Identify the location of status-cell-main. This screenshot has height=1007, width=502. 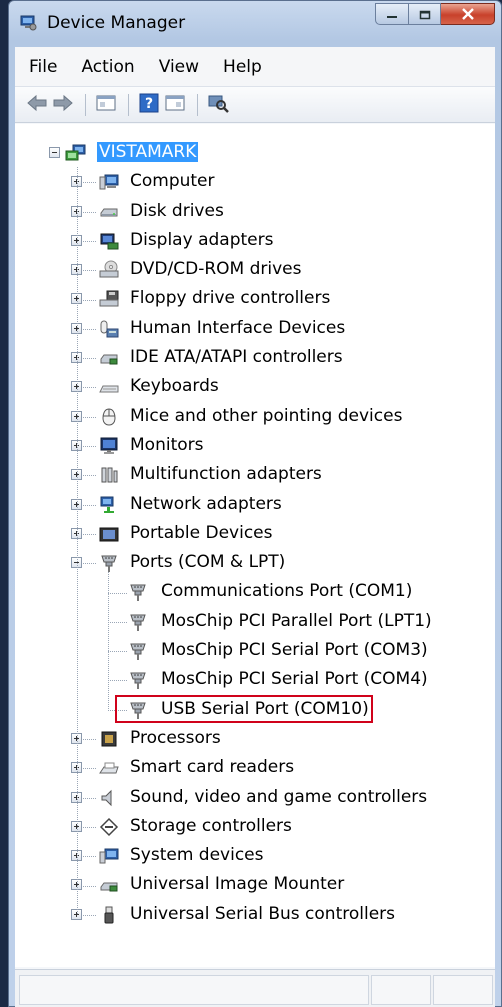
(194, 990).